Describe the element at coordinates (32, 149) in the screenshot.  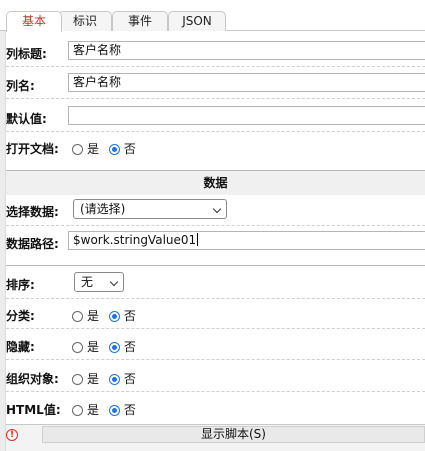
I see `open-document-label: 打开文档:` at that location.